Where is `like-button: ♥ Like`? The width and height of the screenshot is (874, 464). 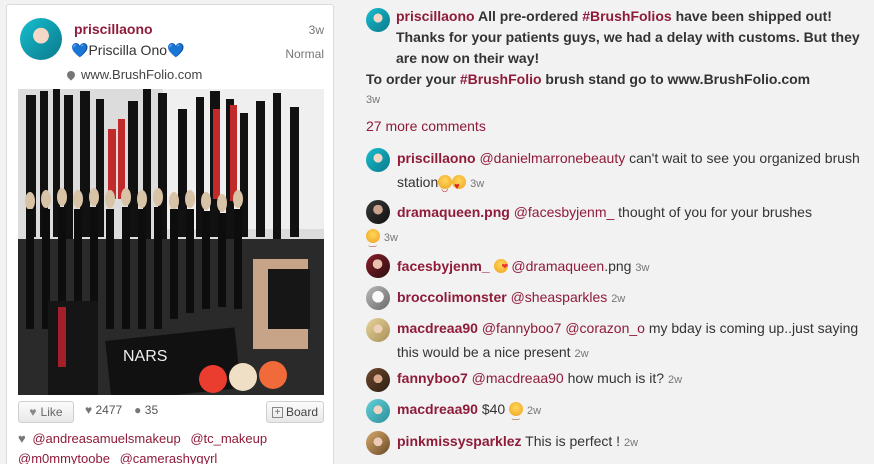 like-button: ♥ Like is located at coordinates (46, 412).